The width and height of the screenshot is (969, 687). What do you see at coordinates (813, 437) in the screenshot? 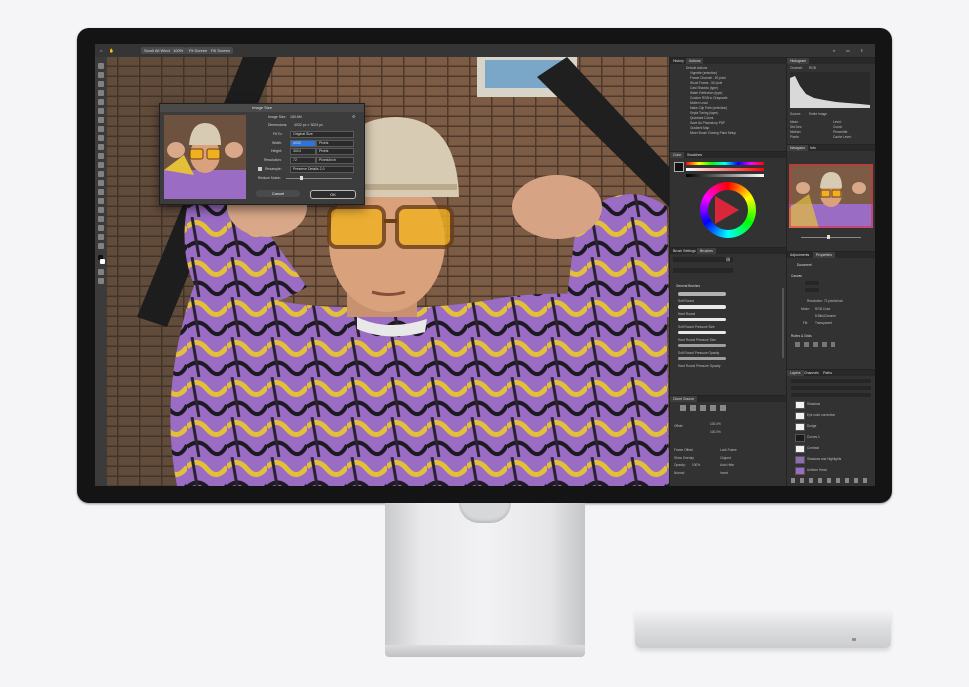
I see `layer-name: Curves 1` at bounding box center [813, 437].